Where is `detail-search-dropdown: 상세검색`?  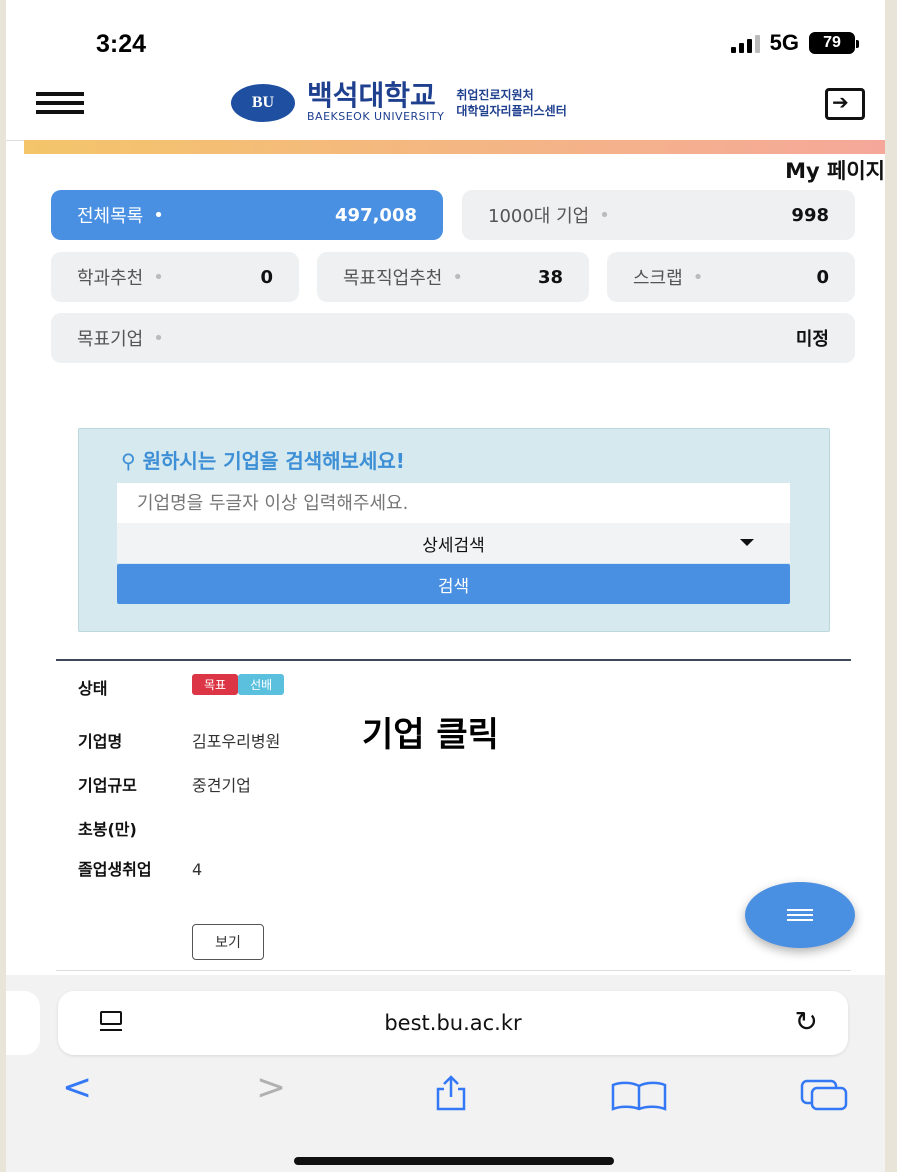 detail-search-dropdown: 상세검색 is located at coordinates (453, 543).